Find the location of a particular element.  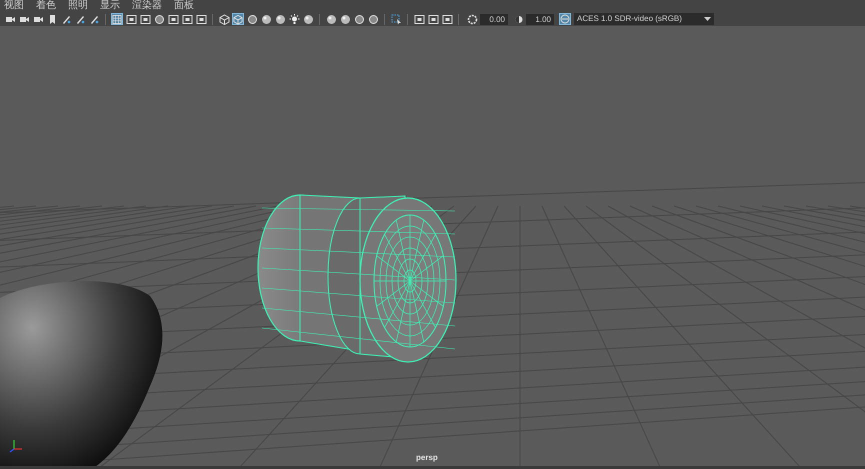

menu-item: 面板 is located at coordinates (184, 6).